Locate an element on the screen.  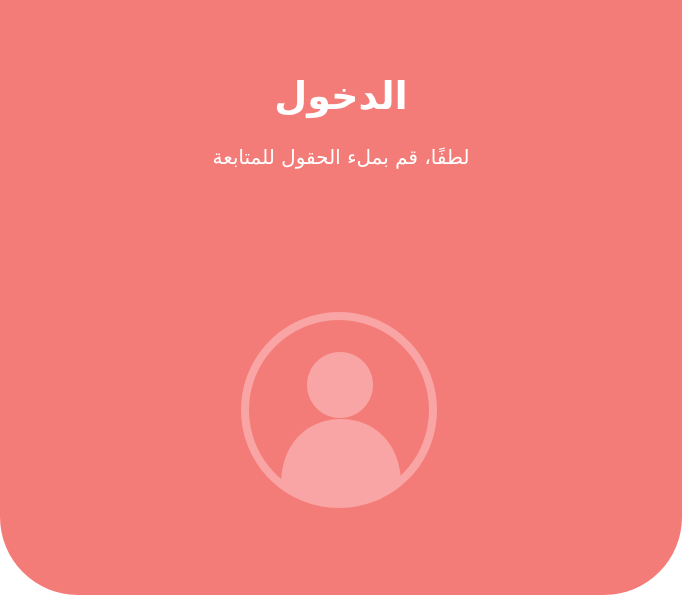
login-subtitle: لطفًا، قم بملء الحقول للمتابعة is located at coordinates (341, 157).